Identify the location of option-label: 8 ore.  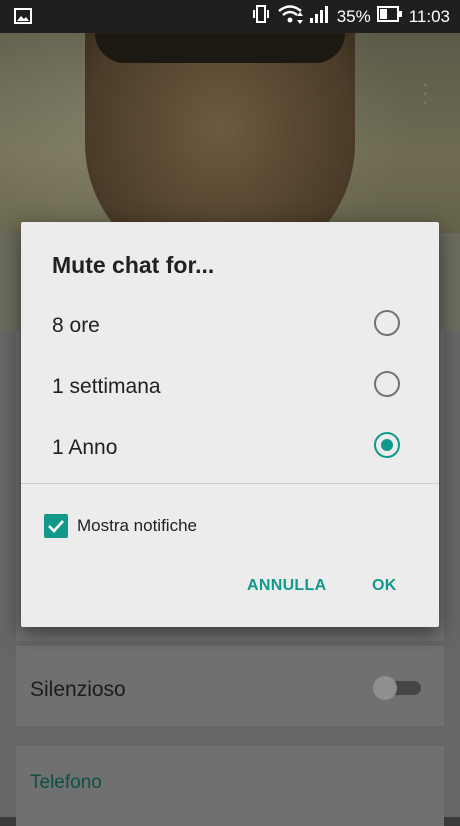
(76, 325).